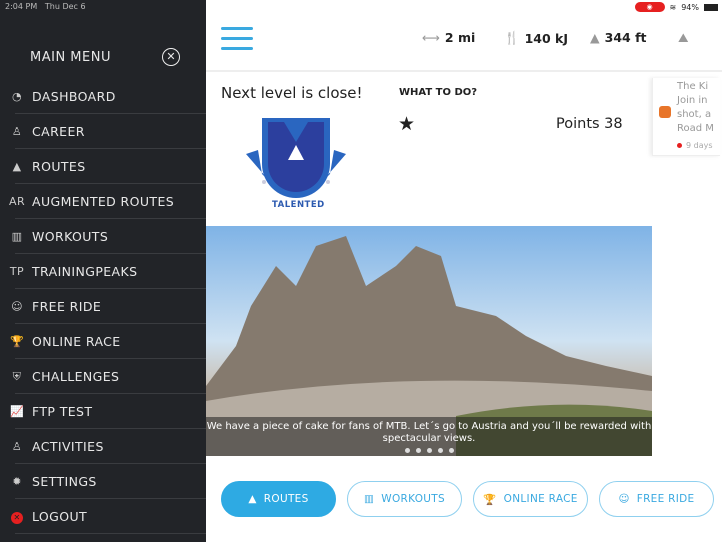 This screenshot has width=722, height=542. What do you see at coordinates (413, 499) in the screenshot?
I see `button-label: WORKOUTS` at bounding box center [413, 499].